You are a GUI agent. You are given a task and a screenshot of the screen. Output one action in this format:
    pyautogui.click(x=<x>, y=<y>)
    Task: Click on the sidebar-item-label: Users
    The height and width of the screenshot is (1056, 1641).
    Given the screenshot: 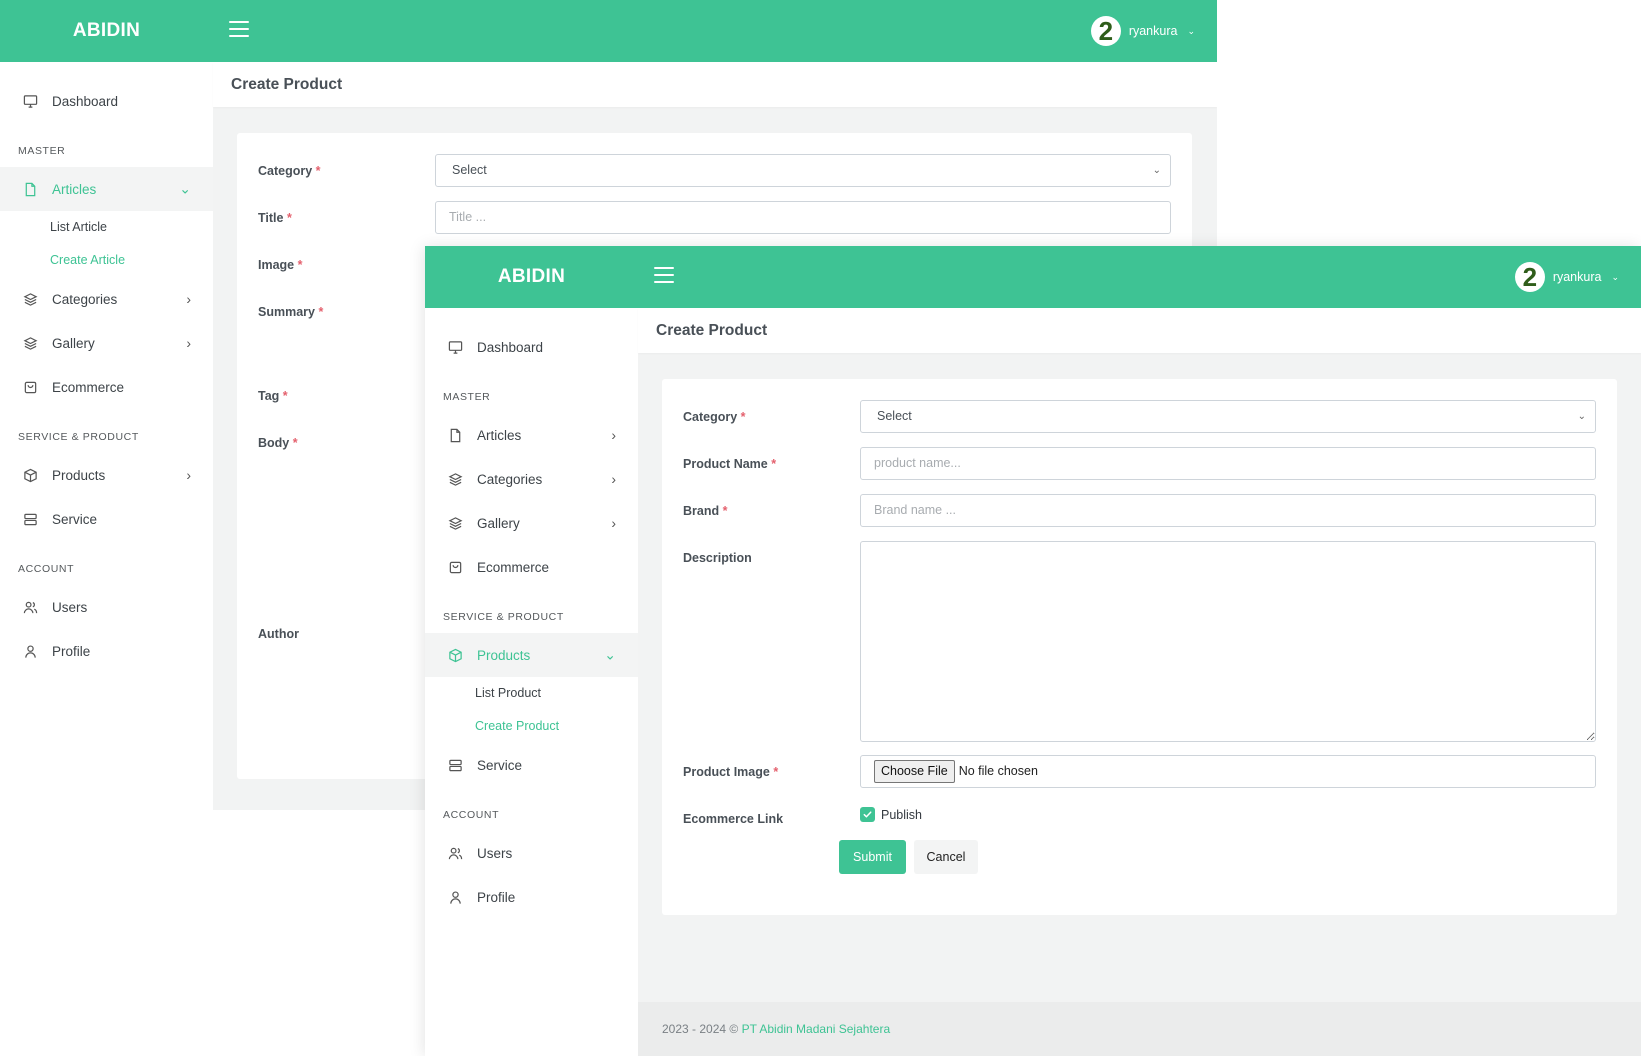 What is the action you would take?
    pyautogui.click(x=70, y=607)
    